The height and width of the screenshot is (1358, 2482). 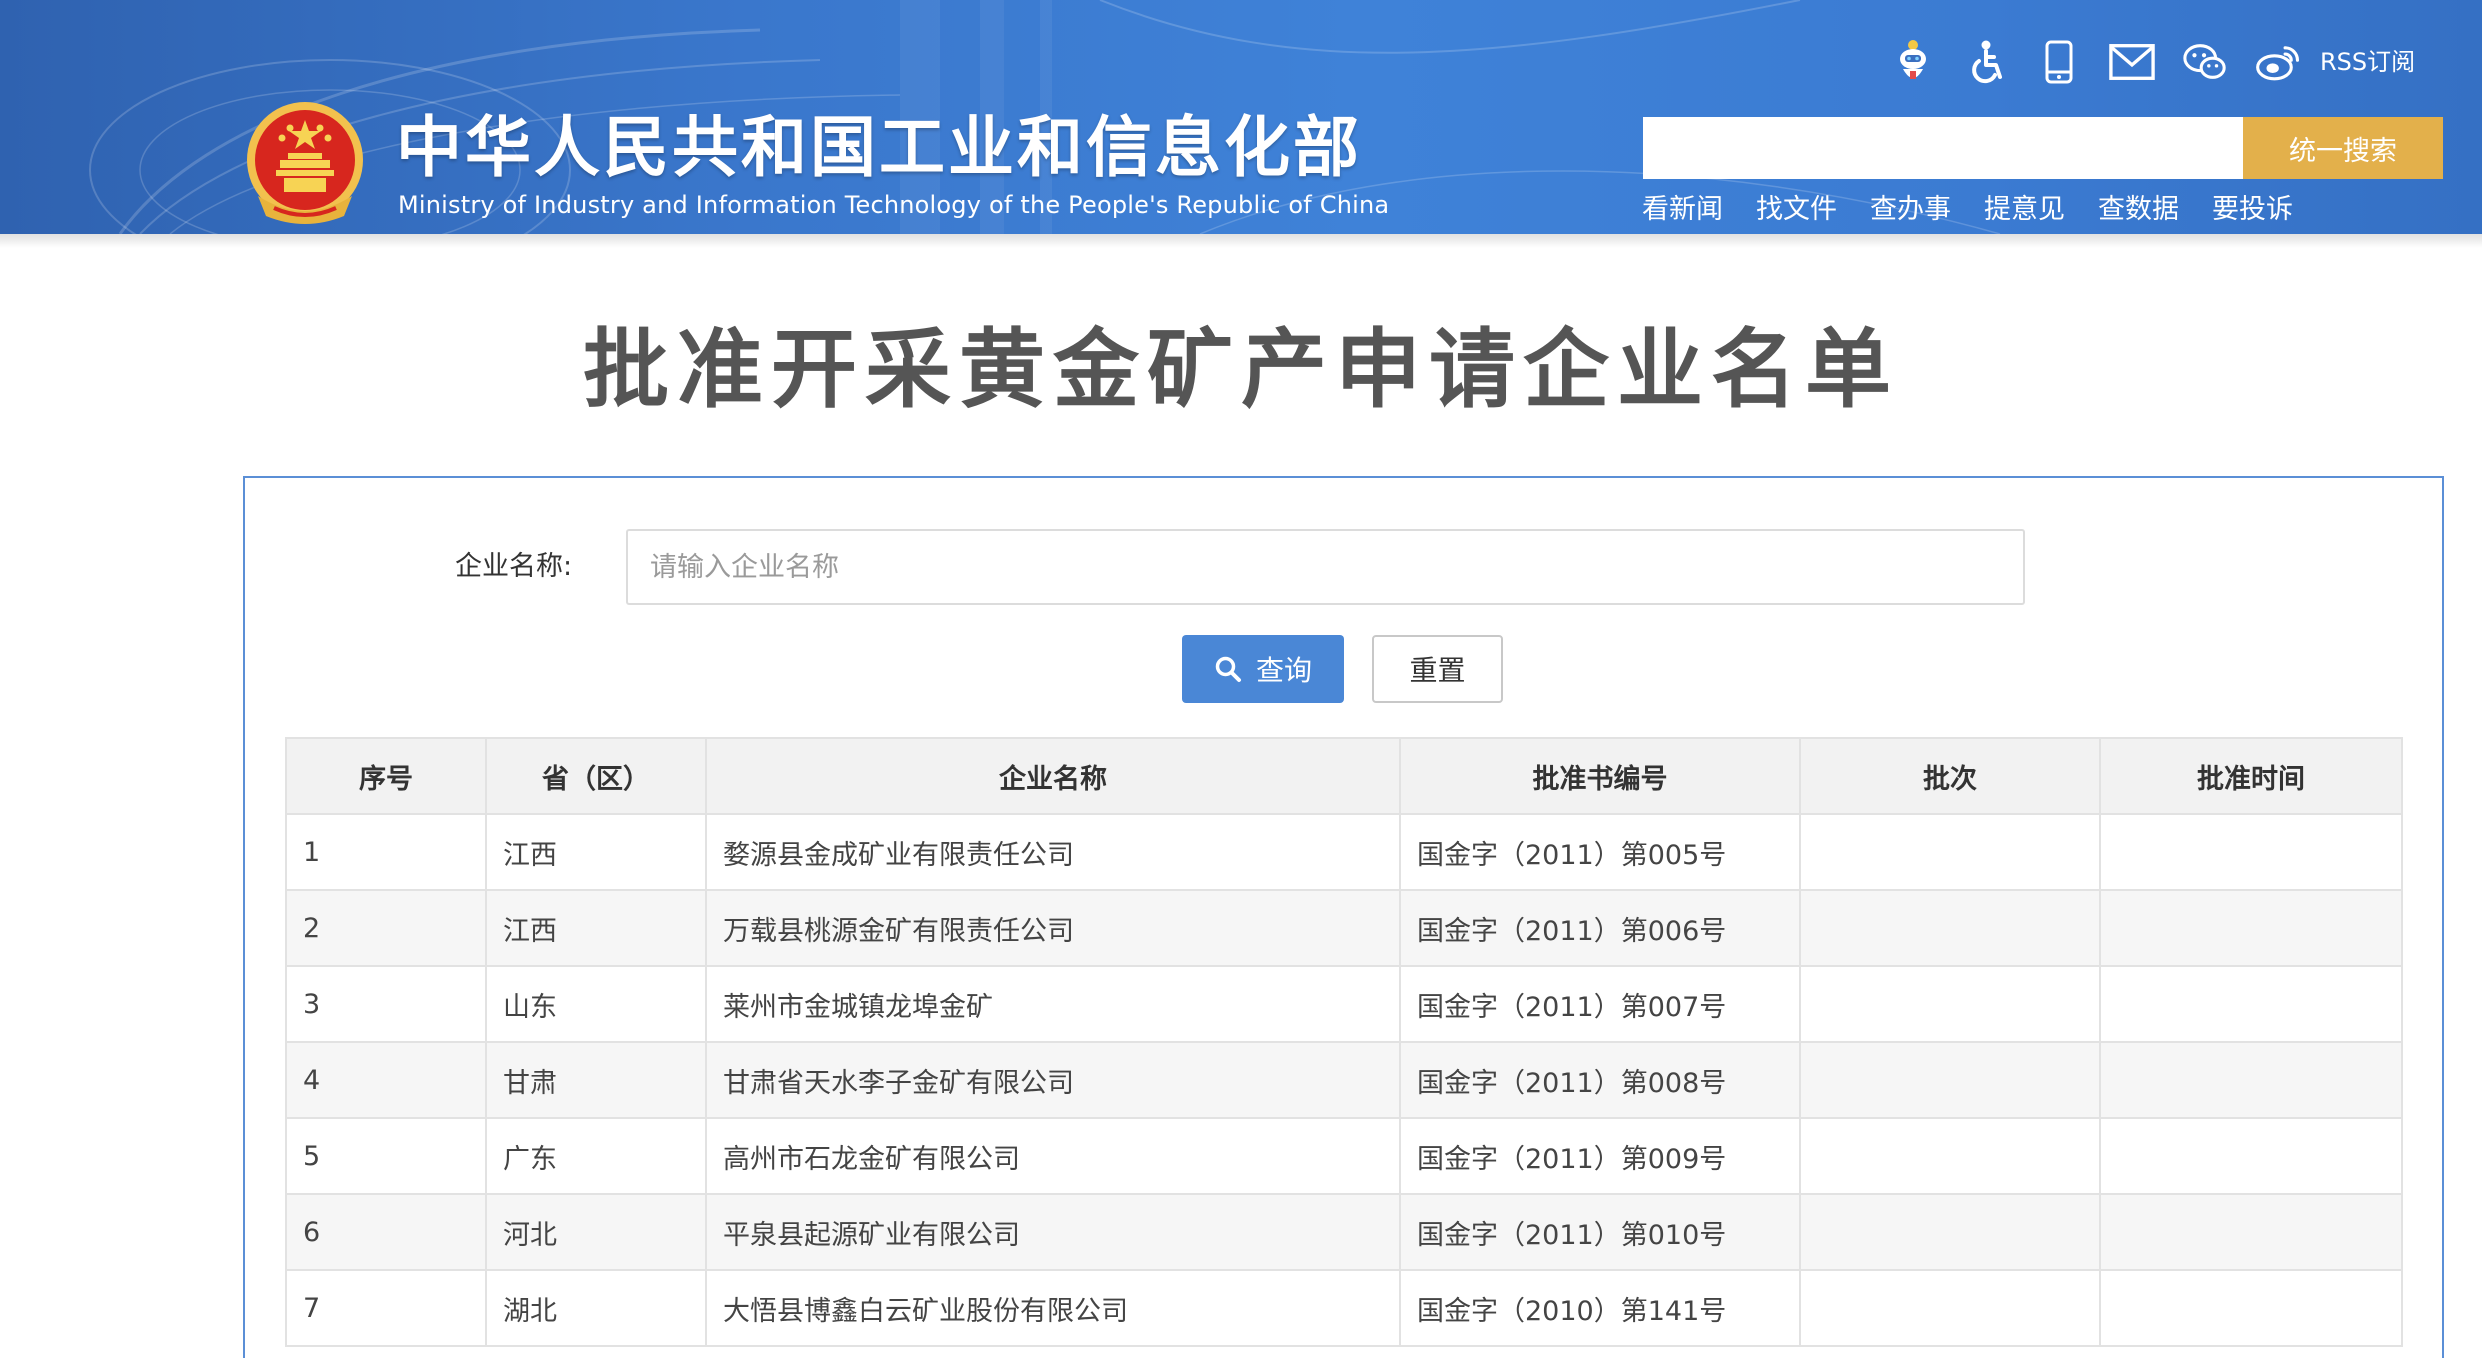 What do you see at coordinates (1943, 148) in the screenshot?
I see `site-search-input` at bounding box center [1943, 148].